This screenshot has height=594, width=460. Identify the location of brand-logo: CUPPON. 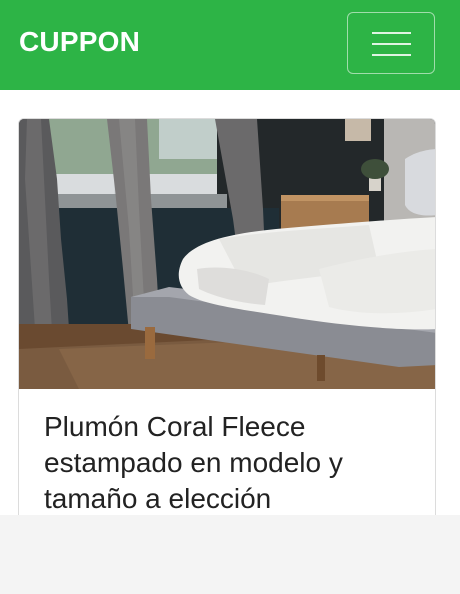
(79, 42).